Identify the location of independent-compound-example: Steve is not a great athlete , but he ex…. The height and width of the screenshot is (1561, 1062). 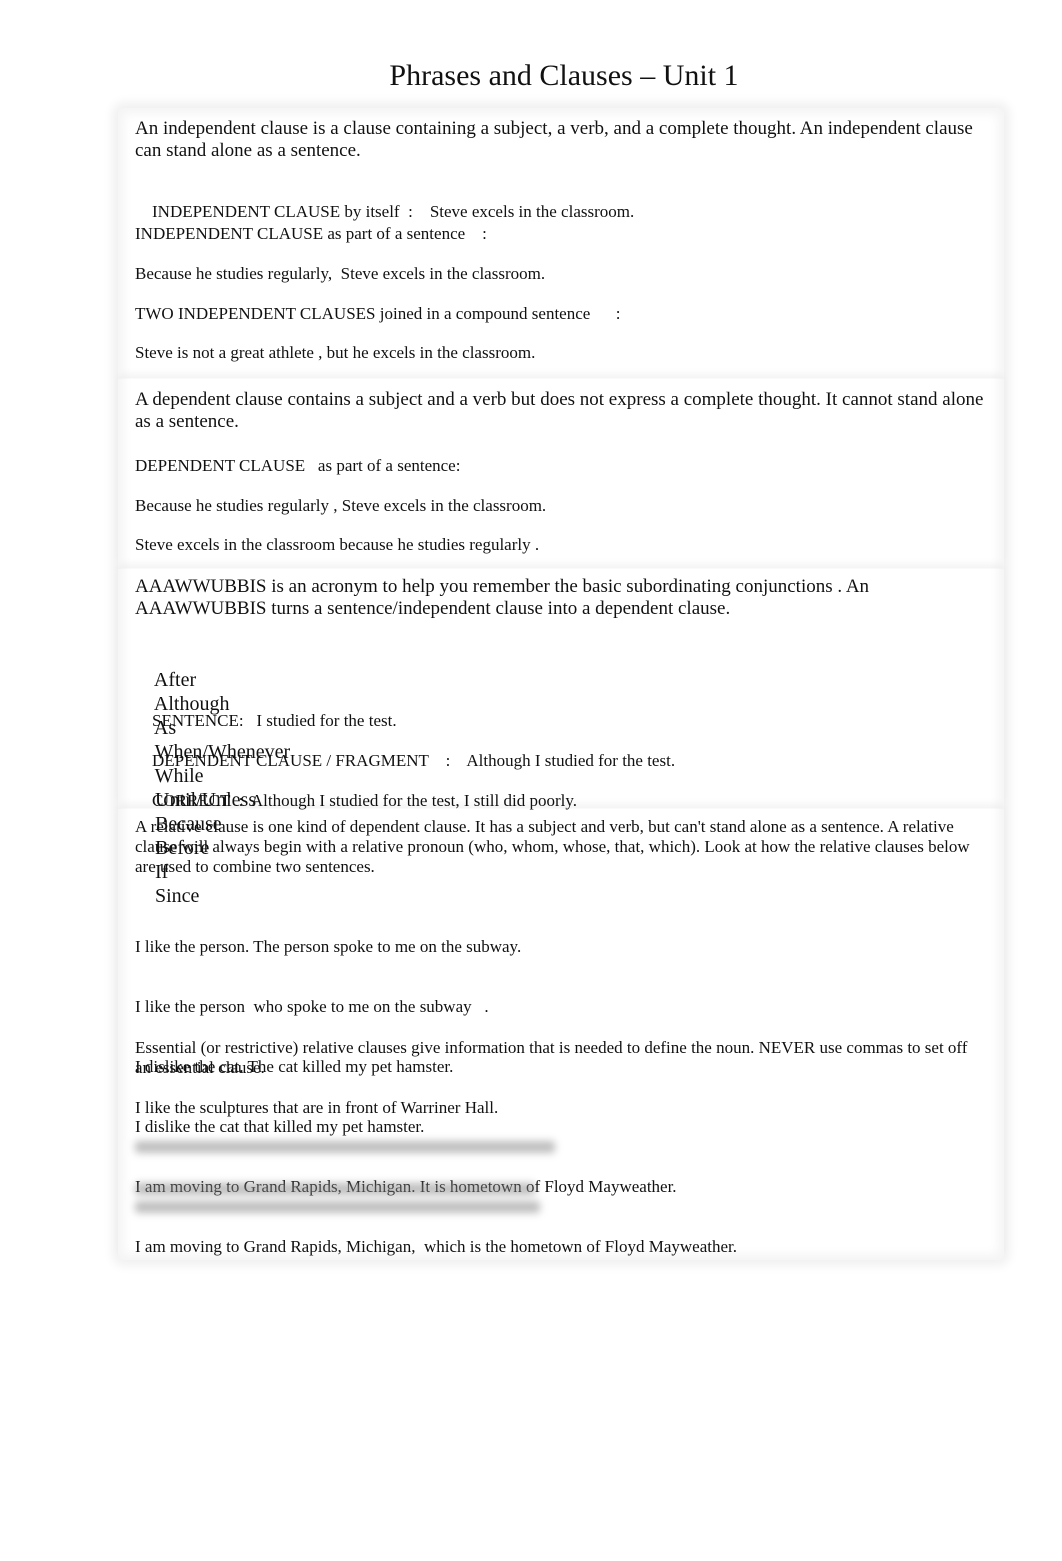
(335, 352).